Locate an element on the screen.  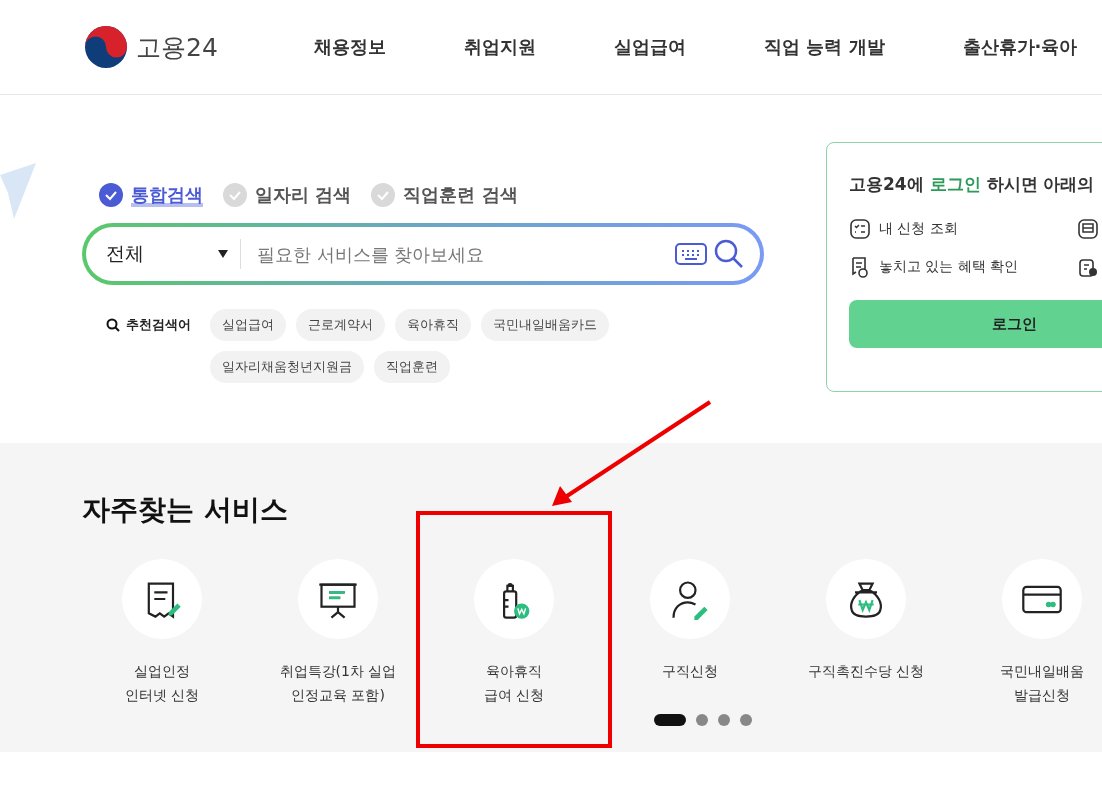
checklist-icon is located at coordinates (860, 229).